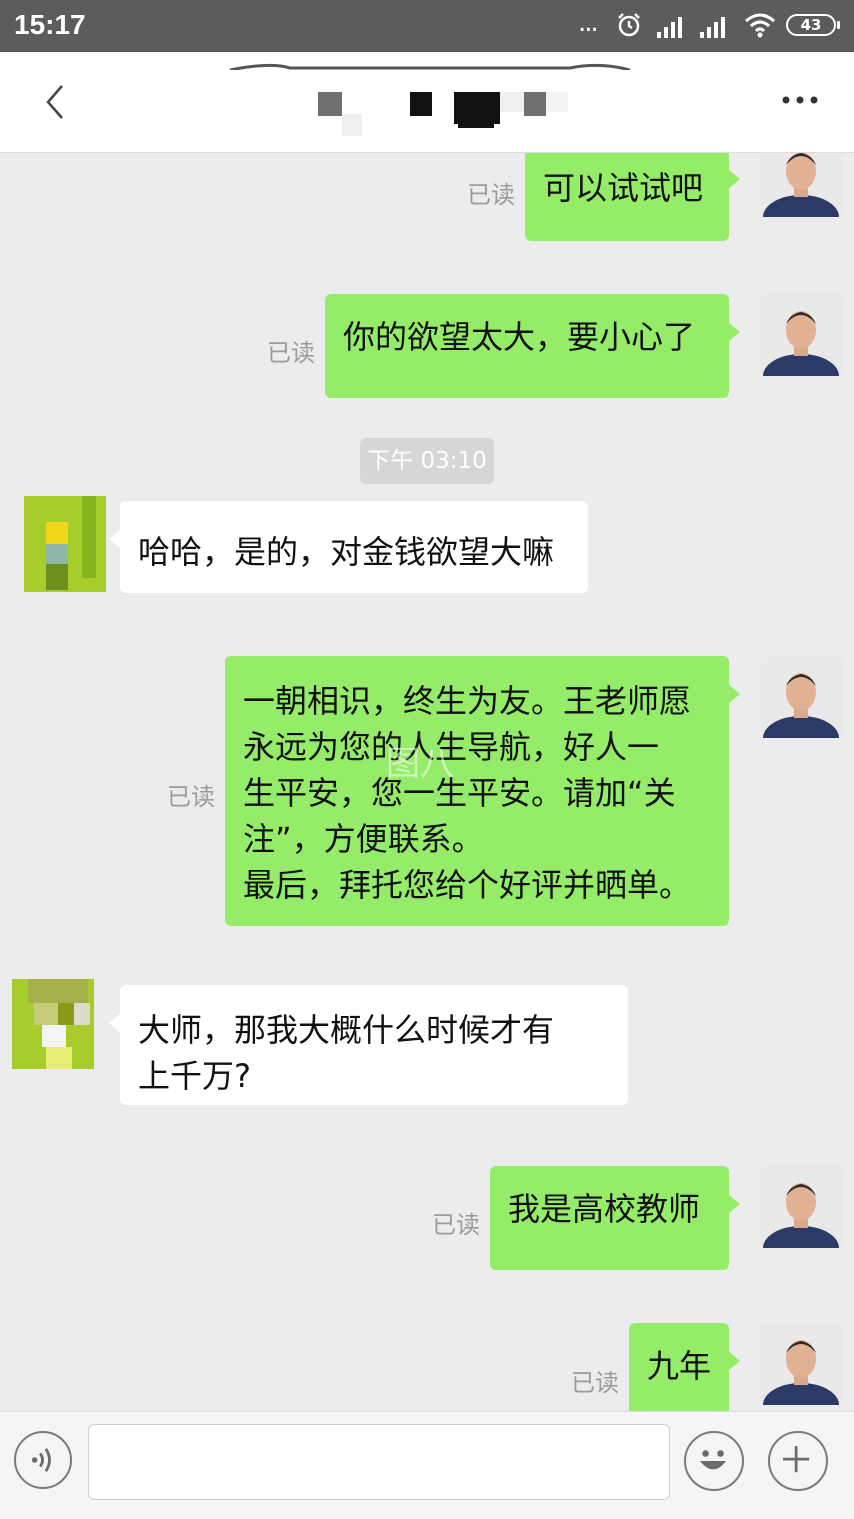 The height and width of the screenshot is (1519, 854). Describe the element at coordinates (604, 1209) in the screenshot. I see `message-text: 我是高校教师` at that location.